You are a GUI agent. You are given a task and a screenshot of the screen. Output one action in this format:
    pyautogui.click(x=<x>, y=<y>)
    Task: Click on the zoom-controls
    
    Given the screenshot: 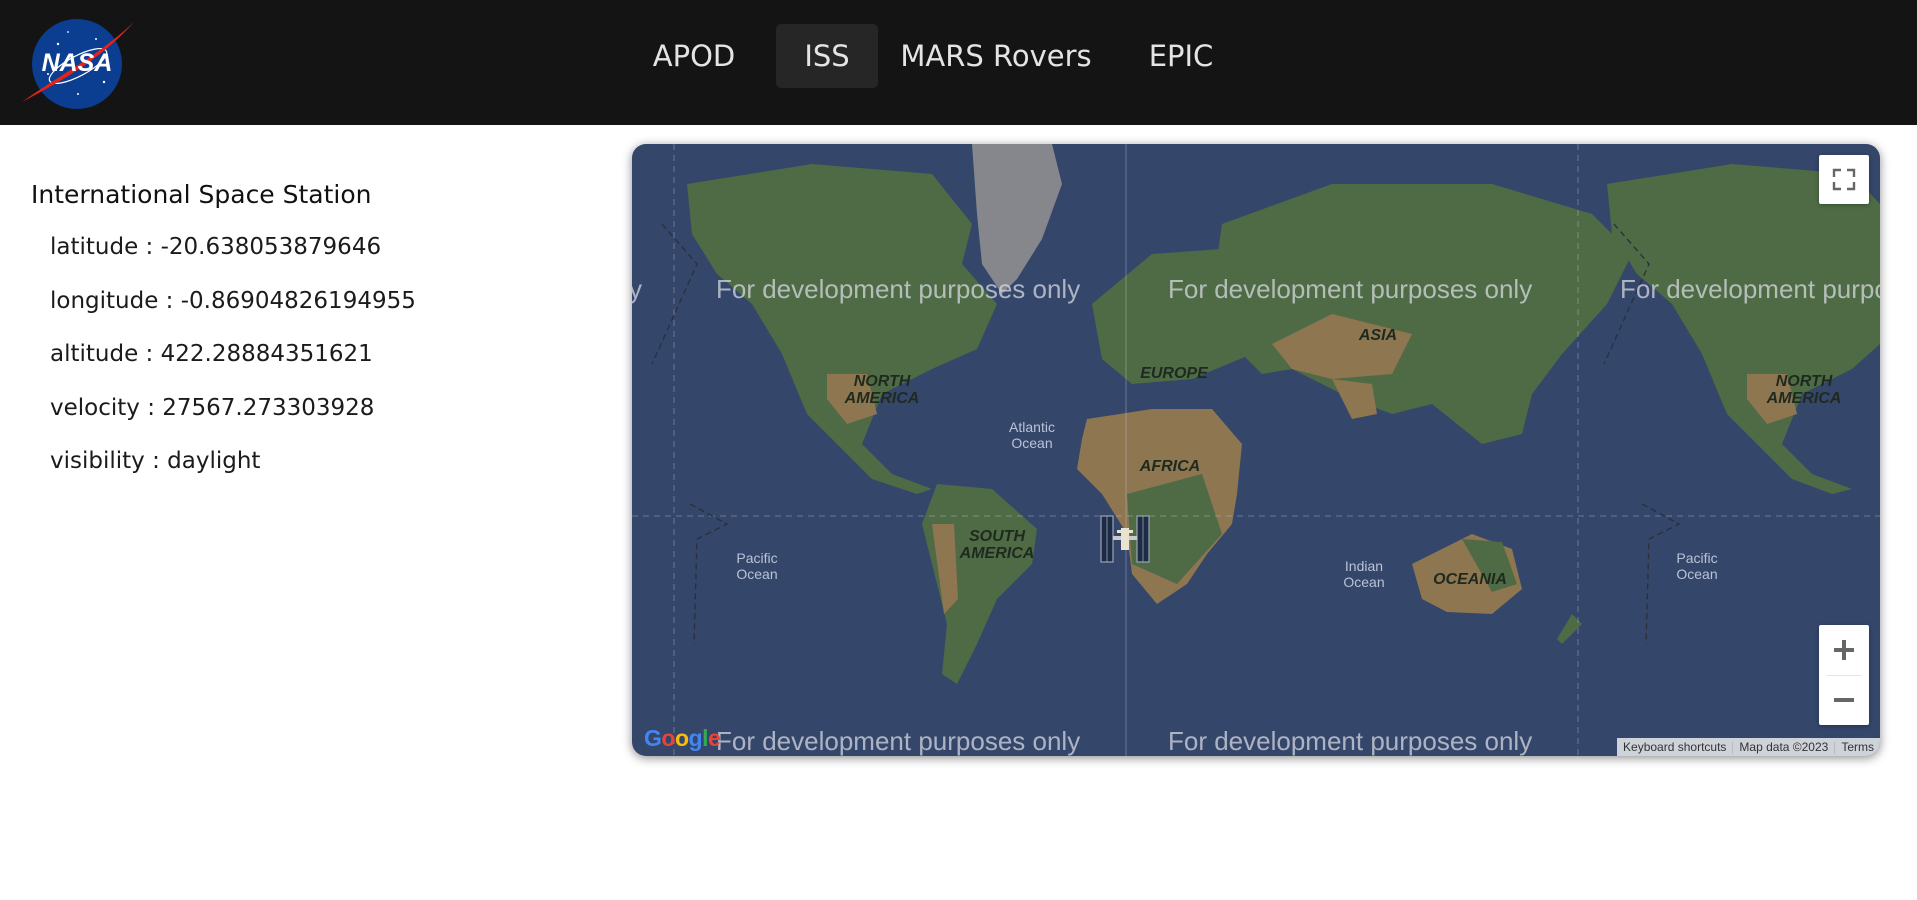 What is the action you would take?
    pyautogui.click(x=1844, y=675)
    